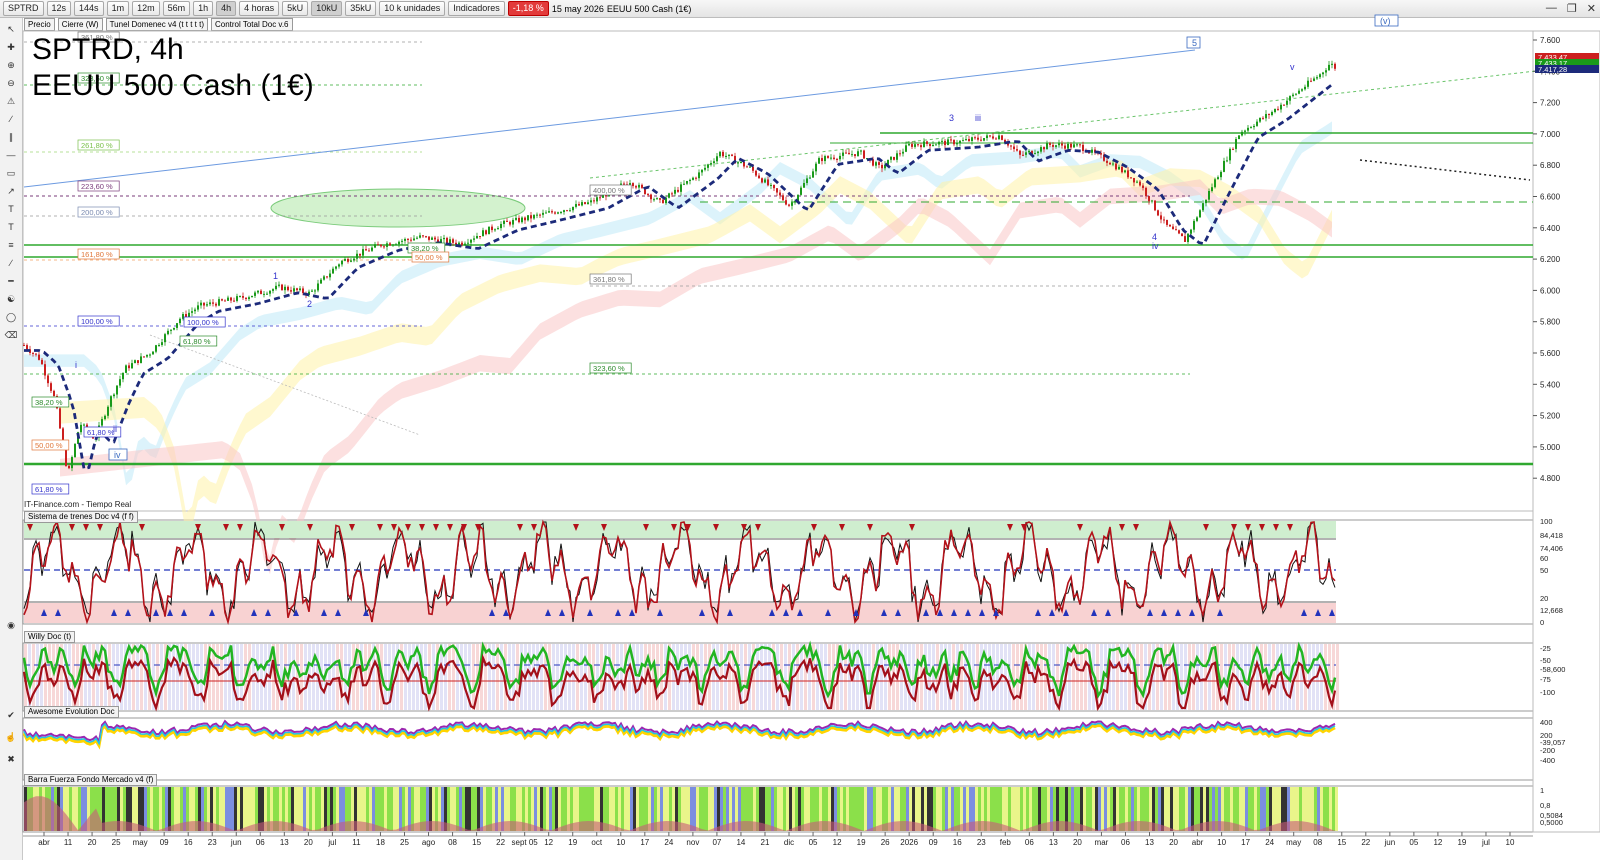  I want to click on p2-tick-3: -75, so click(1545, 679).